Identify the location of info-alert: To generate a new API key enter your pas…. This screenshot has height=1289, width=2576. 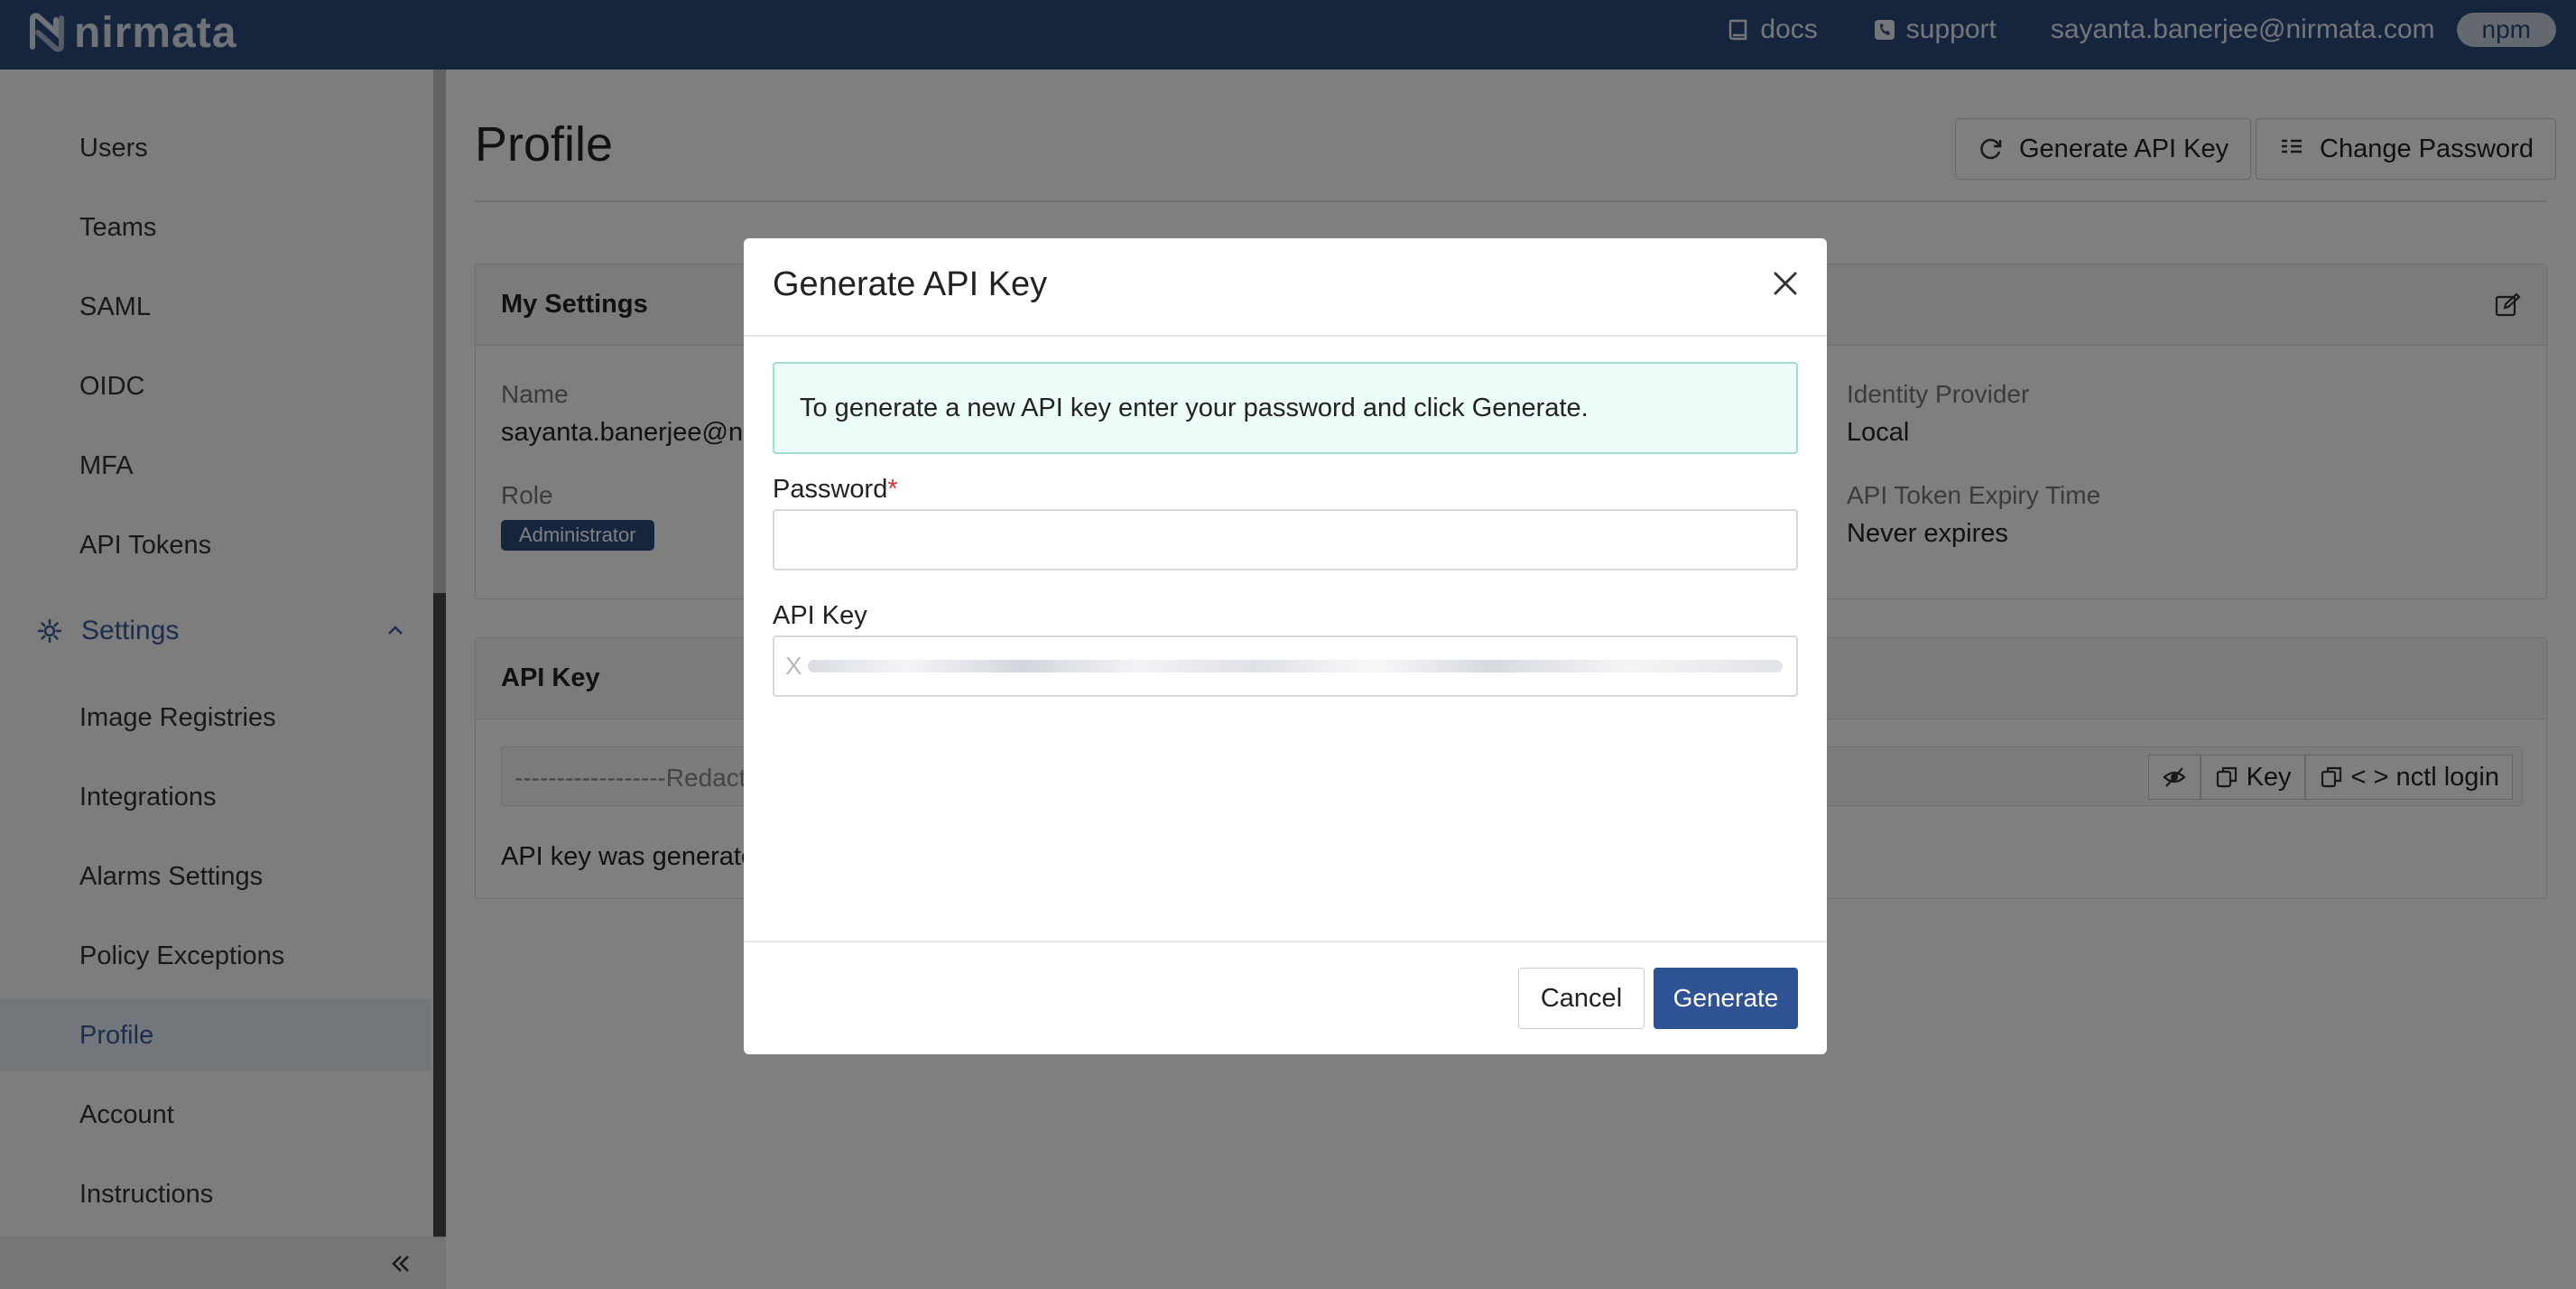
(1285, 408).